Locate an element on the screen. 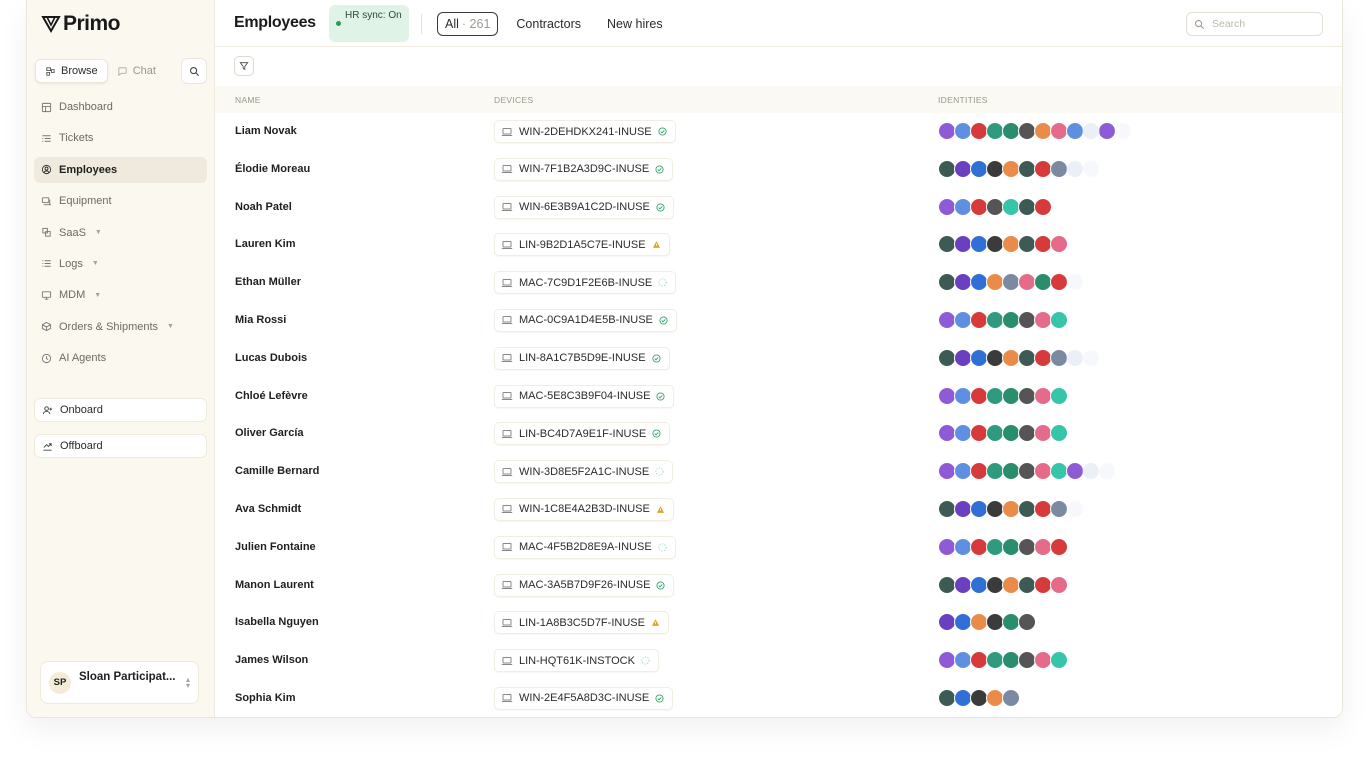 This screenshot has height=763, width=1366. table-row: Liam Novak WIN-2DEHDKX241-INUSE is located at coordinates (778, 132).